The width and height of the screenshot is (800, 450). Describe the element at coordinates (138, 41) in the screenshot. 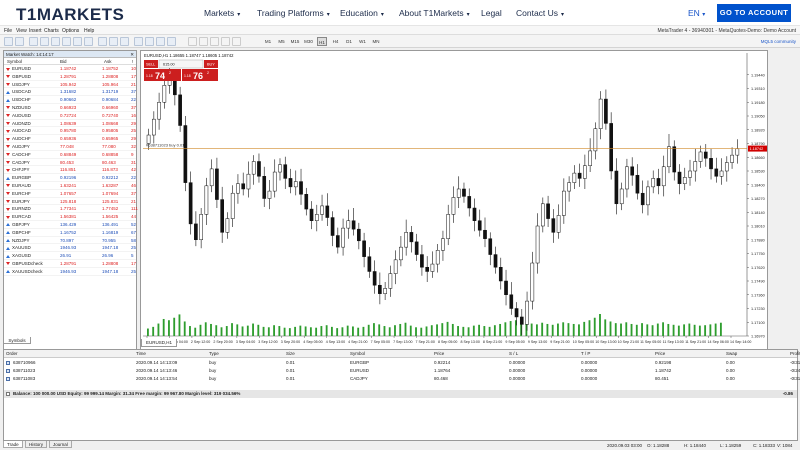

I see `bar-chart-icon` at that location.